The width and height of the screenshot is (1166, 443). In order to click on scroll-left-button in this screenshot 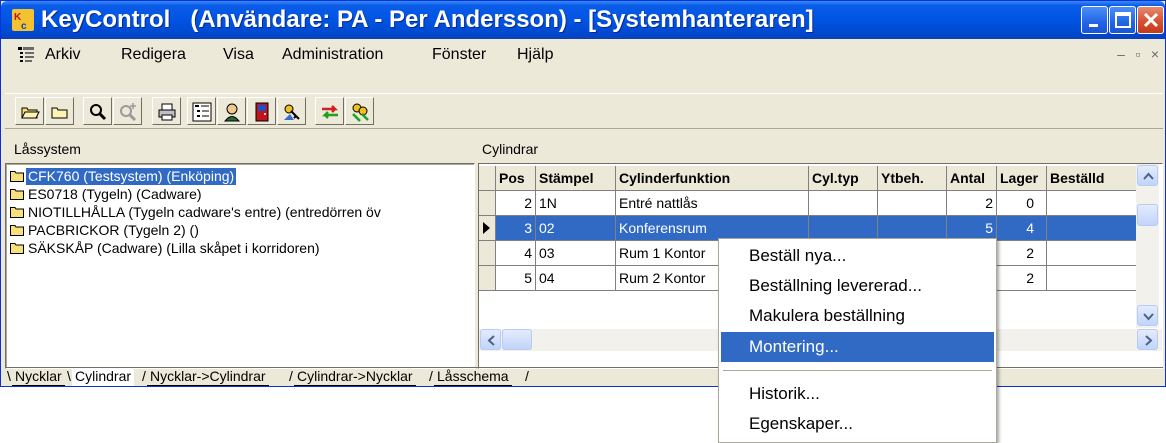, I will do `click(490, 339)`.